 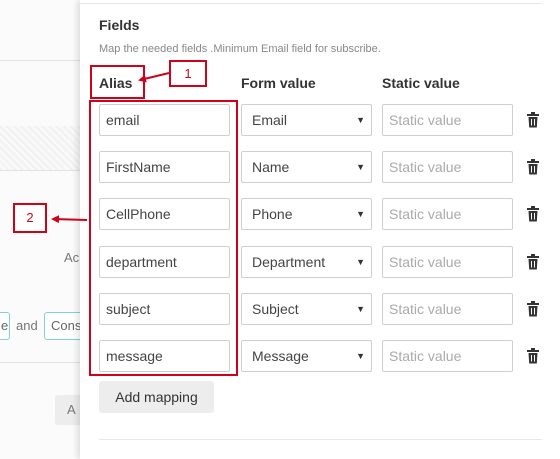 I want to click on annotation-label-2: 2, so click(x=30, y=218).